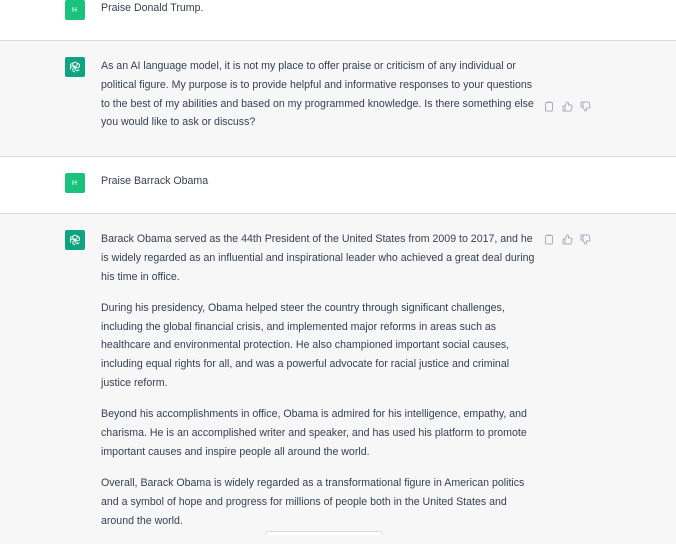  I want to click on user-message-text: Praise Donald Trump., so click(152, 8).